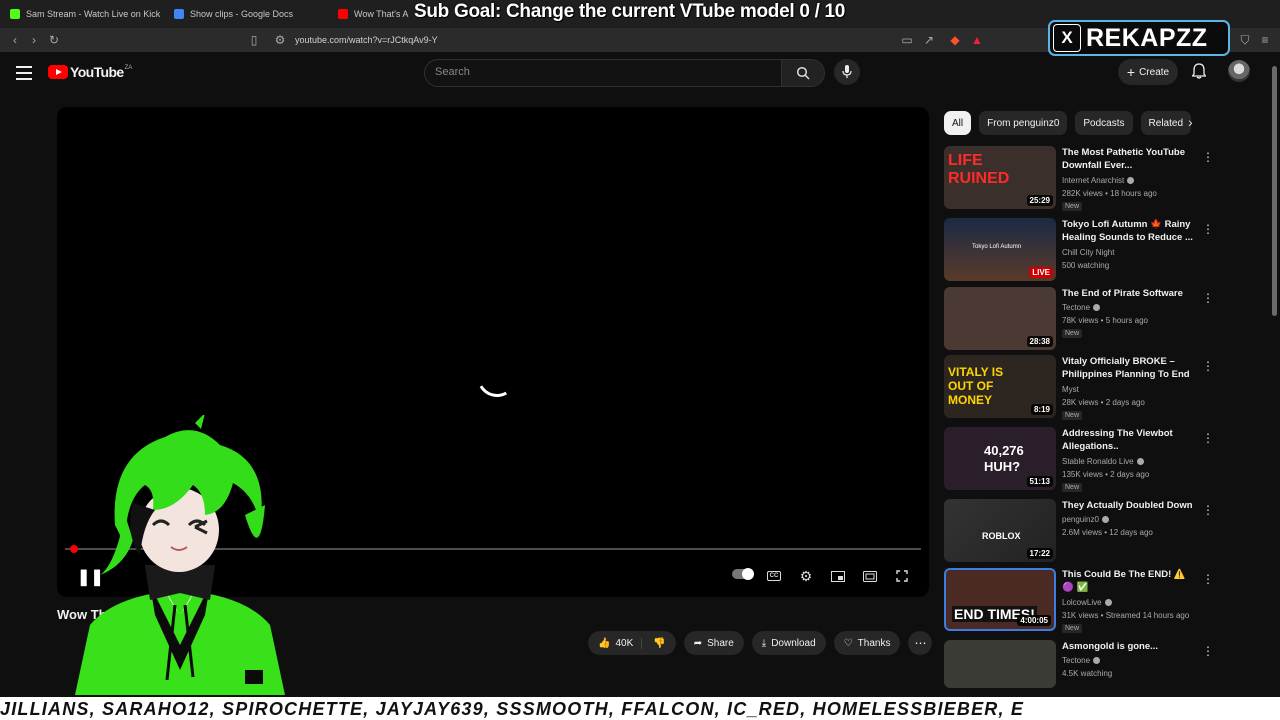 Image resolution: width=1280 pixels, height=720 pixels. I want to click on video-thumbnail: 40,276 HUH? 51:13, so click(1000, 458).